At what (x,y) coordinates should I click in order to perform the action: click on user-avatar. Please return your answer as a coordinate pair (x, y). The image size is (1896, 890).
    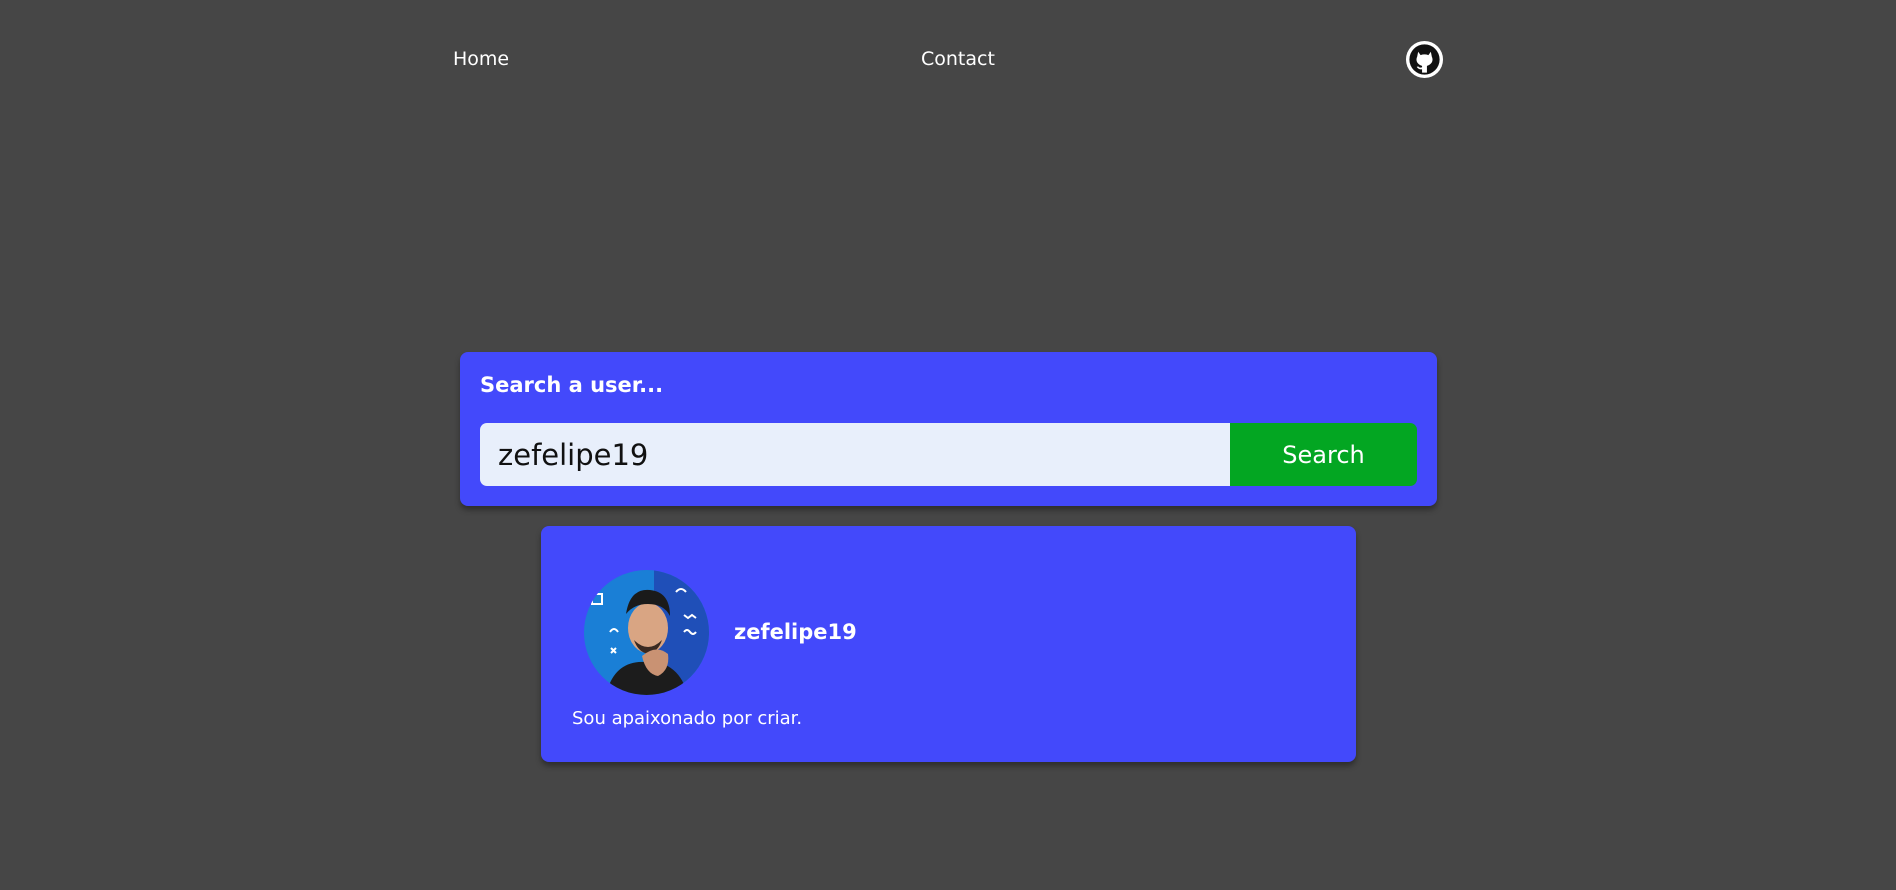
    Looking at the image, I should click on (646, 632).